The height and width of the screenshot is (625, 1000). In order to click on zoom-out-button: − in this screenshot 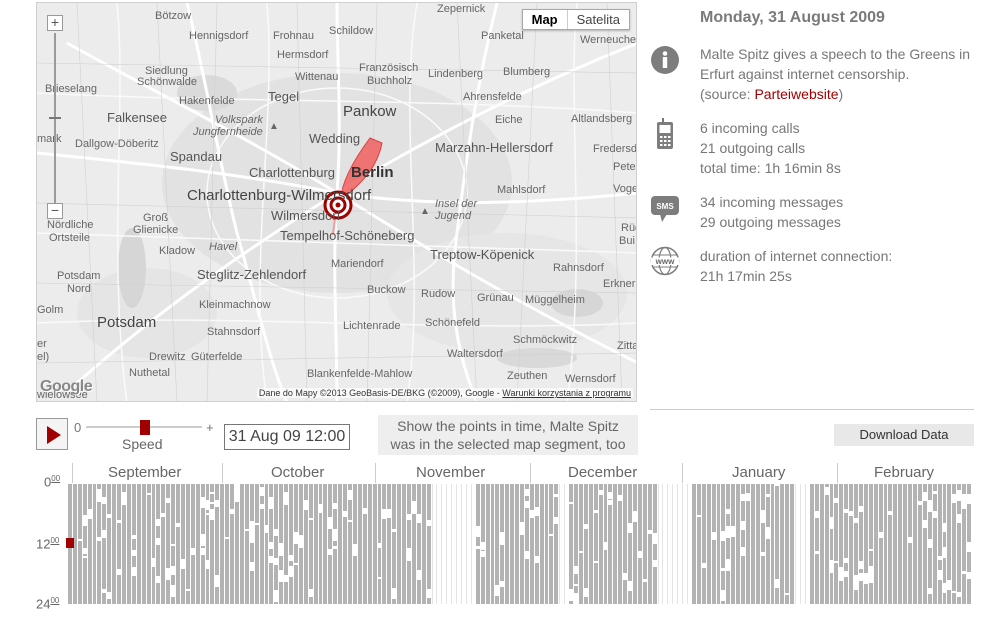, I will do `click(55, 211)`.